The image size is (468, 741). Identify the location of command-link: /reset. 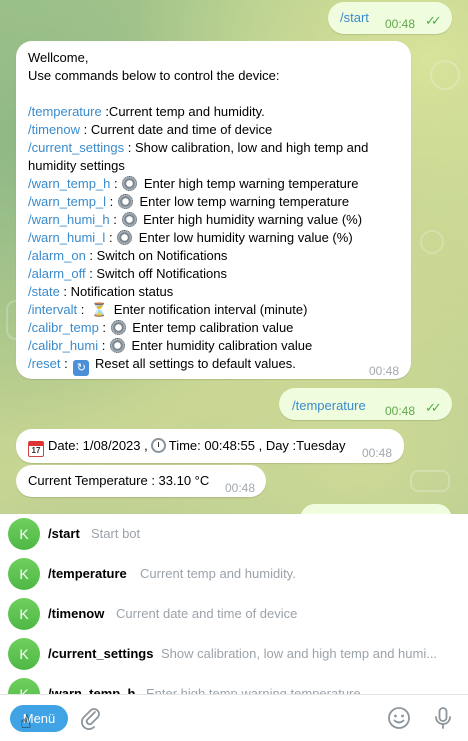
(44, 363).